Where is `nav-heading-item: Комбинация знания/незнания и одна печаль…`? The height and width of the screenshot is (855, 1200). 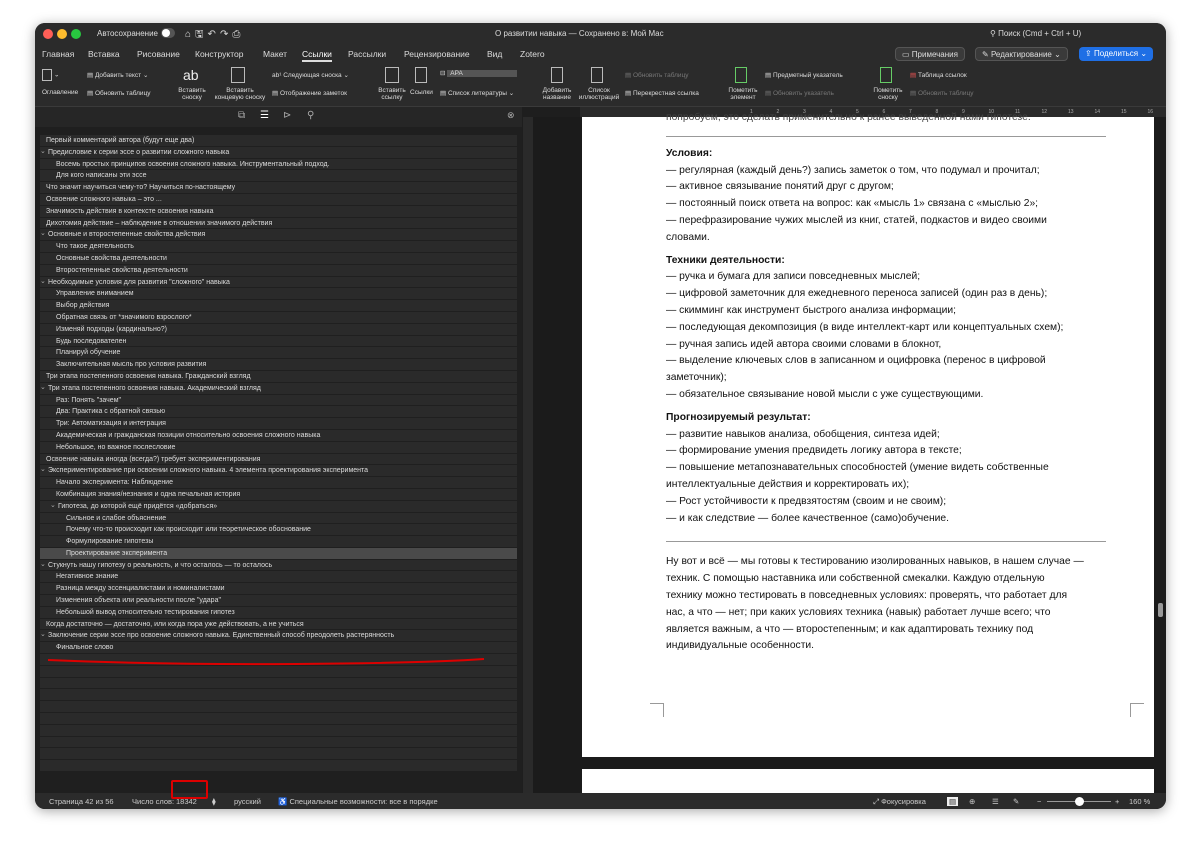 nav-heading-item: Комбинация знания/незнания и одна печаль… is located at coordinates (278, 494).